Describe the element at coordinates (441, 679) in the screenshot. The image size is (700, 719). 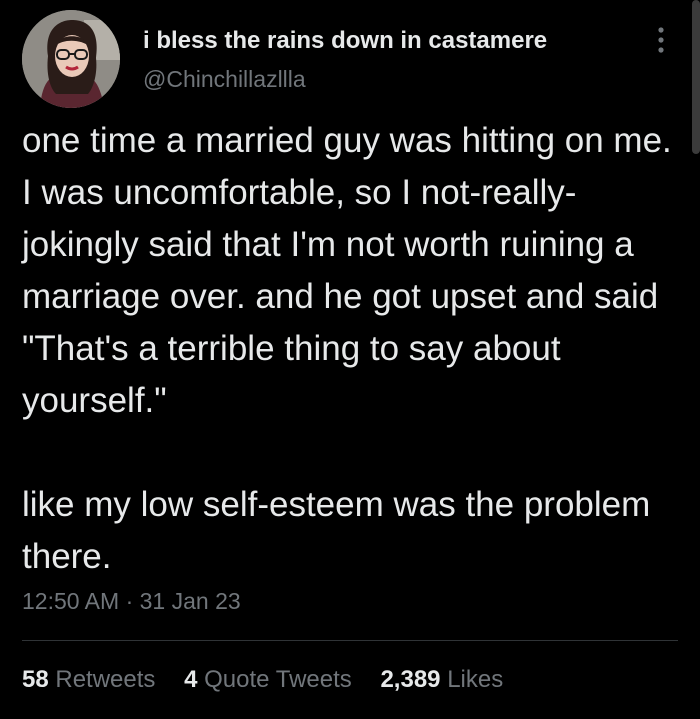
I see `likes-stat: 2,389 Likes` at that location.